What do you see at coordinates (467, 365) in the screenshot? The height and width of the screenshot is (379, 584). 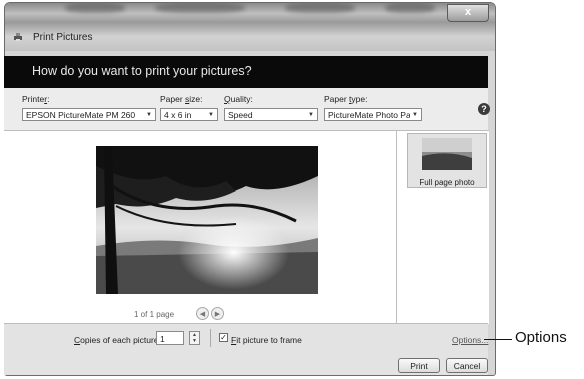 I see `cancel-button: Cancel` at bounding box center [467, 365].